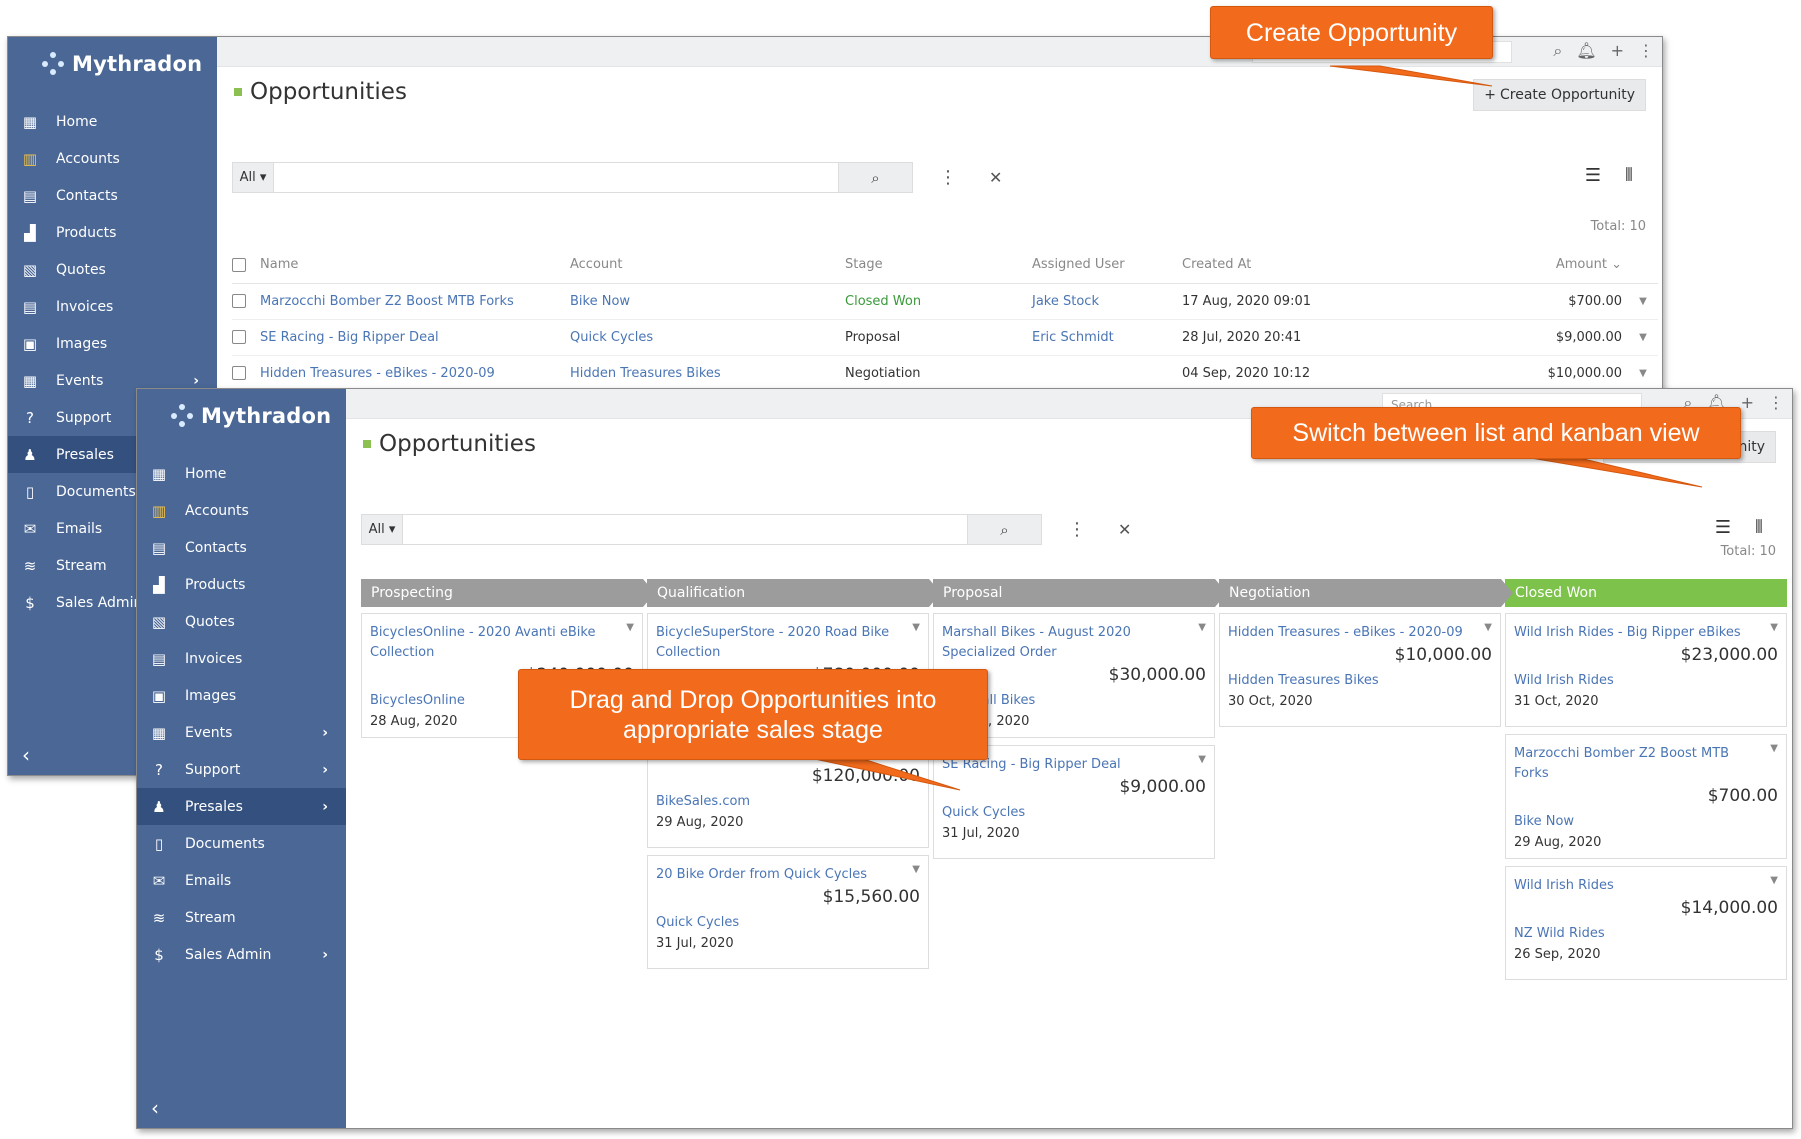  What do you see at coordinates (707, 301) in the screenshot?
I see `account-link: Bike Now` at bounding box center [707, 301].